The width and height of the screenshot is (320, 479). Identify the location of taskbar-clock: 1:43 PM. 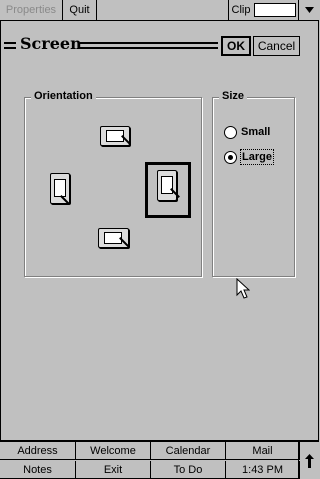
(263, 470).